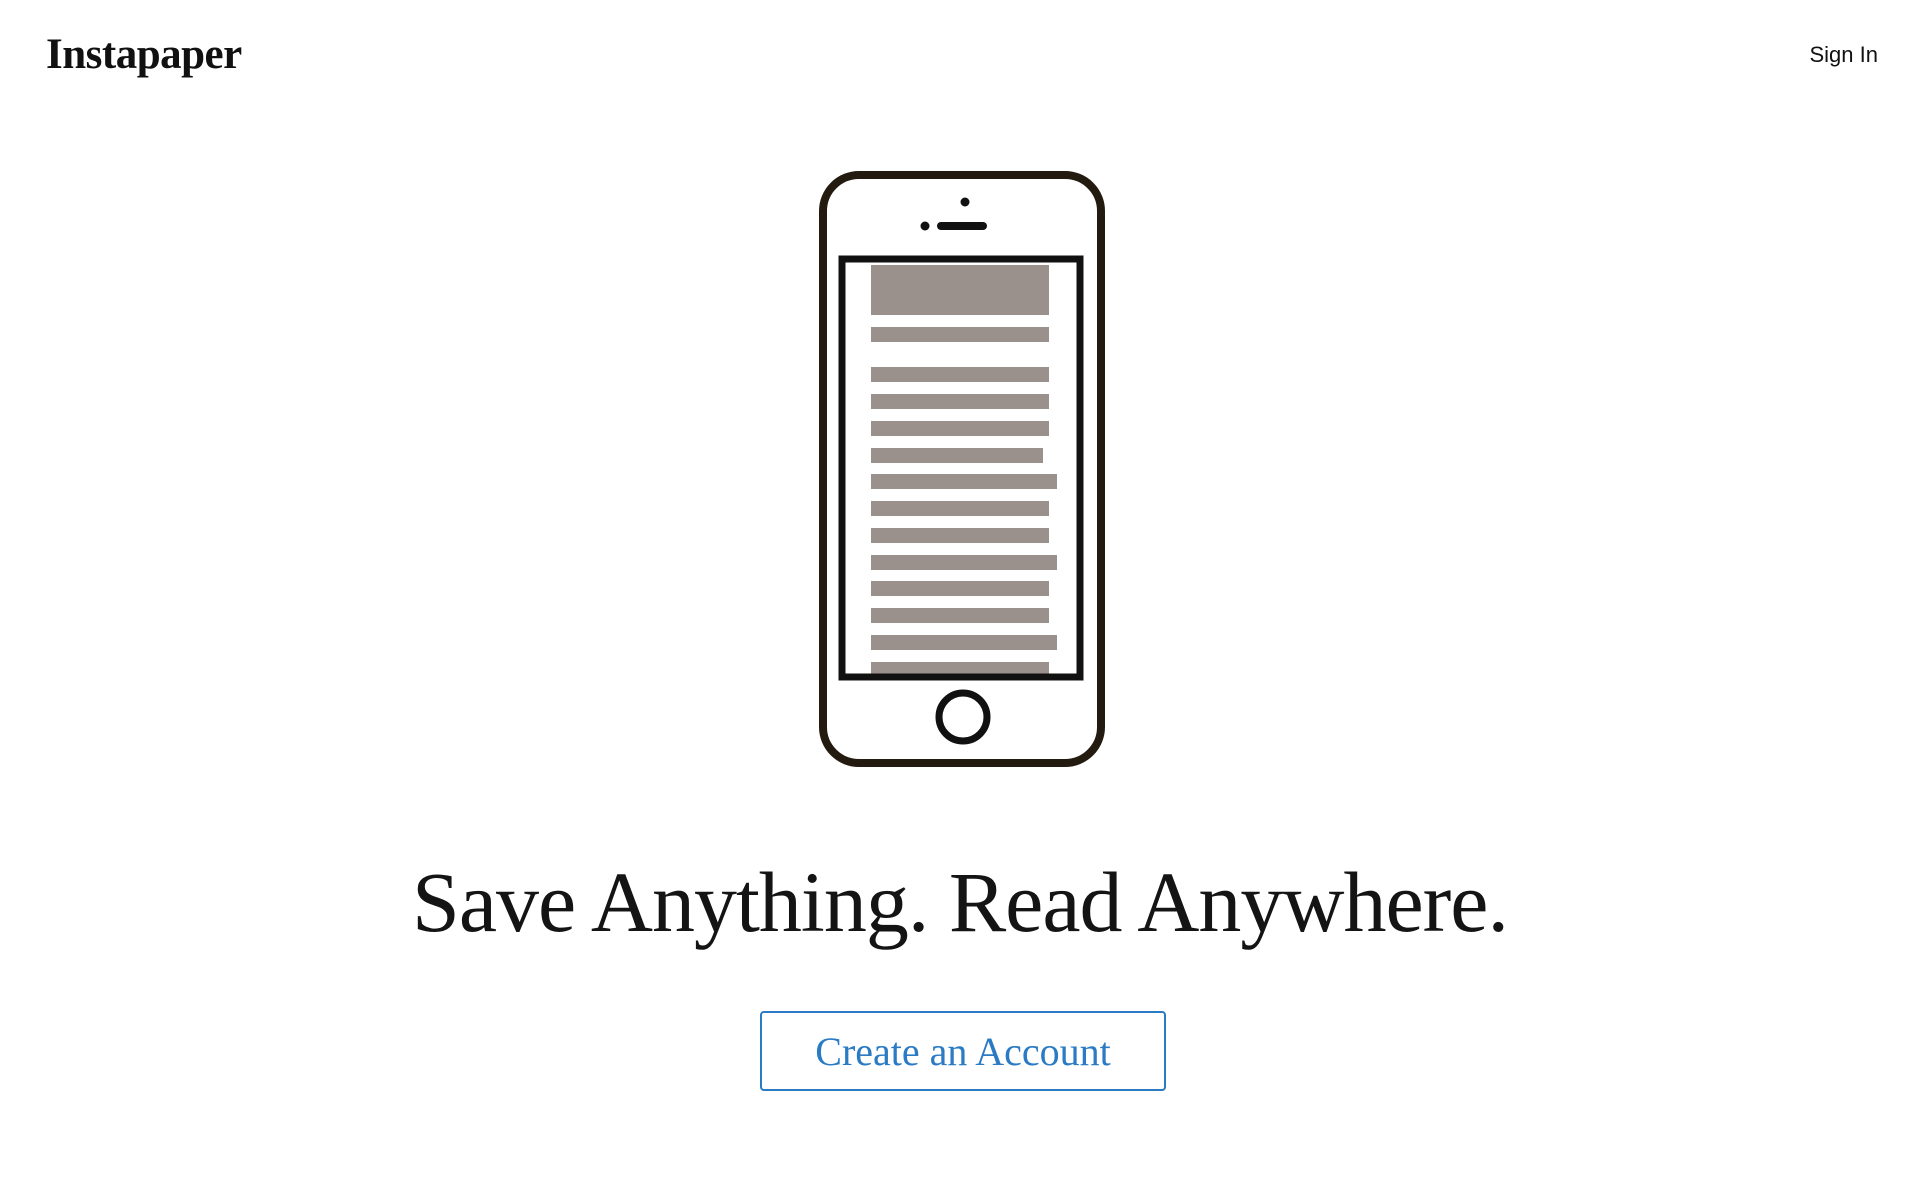 This screenshot has height=1200, width=1920. Describe the element at coordinates (960, 902) in the screenshot. I see `hero-headline: Save Anything. Read Anywhere.` at that location.